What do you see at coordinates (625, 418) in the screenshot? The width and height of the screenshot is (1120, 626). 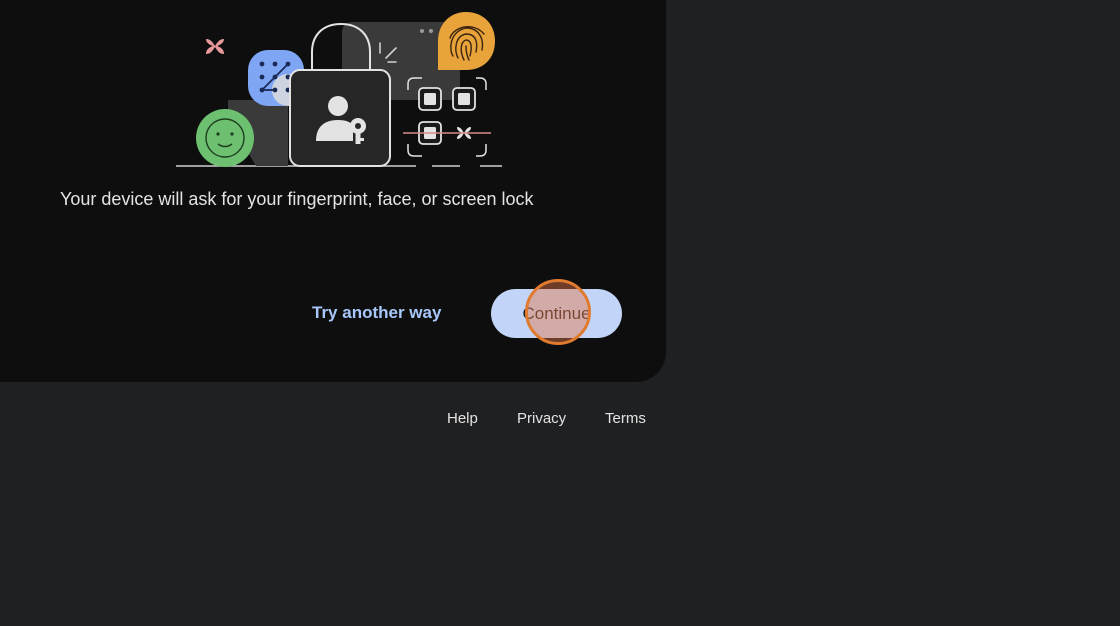 I see `footer-terms-link: Terms` at bounding box center [625, 418].